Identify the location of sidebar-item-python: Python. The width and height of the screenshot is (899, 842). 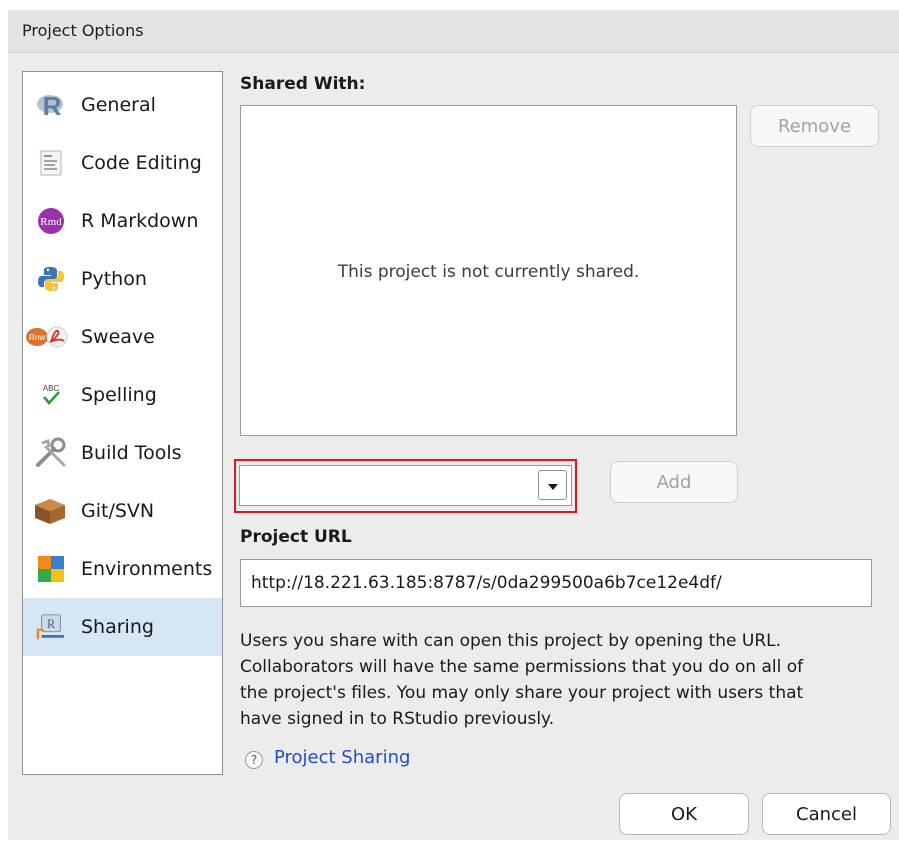
(122, 279).